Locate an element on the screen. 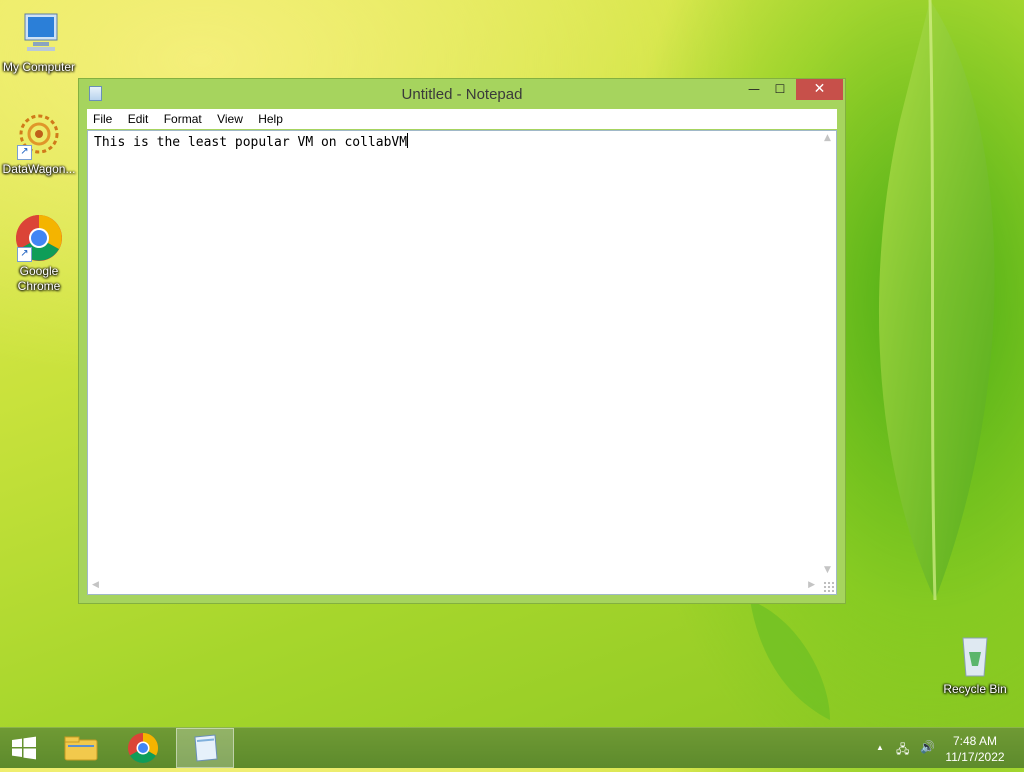  clock-date: 11/17/2022 is located at coordinates (975, 757).